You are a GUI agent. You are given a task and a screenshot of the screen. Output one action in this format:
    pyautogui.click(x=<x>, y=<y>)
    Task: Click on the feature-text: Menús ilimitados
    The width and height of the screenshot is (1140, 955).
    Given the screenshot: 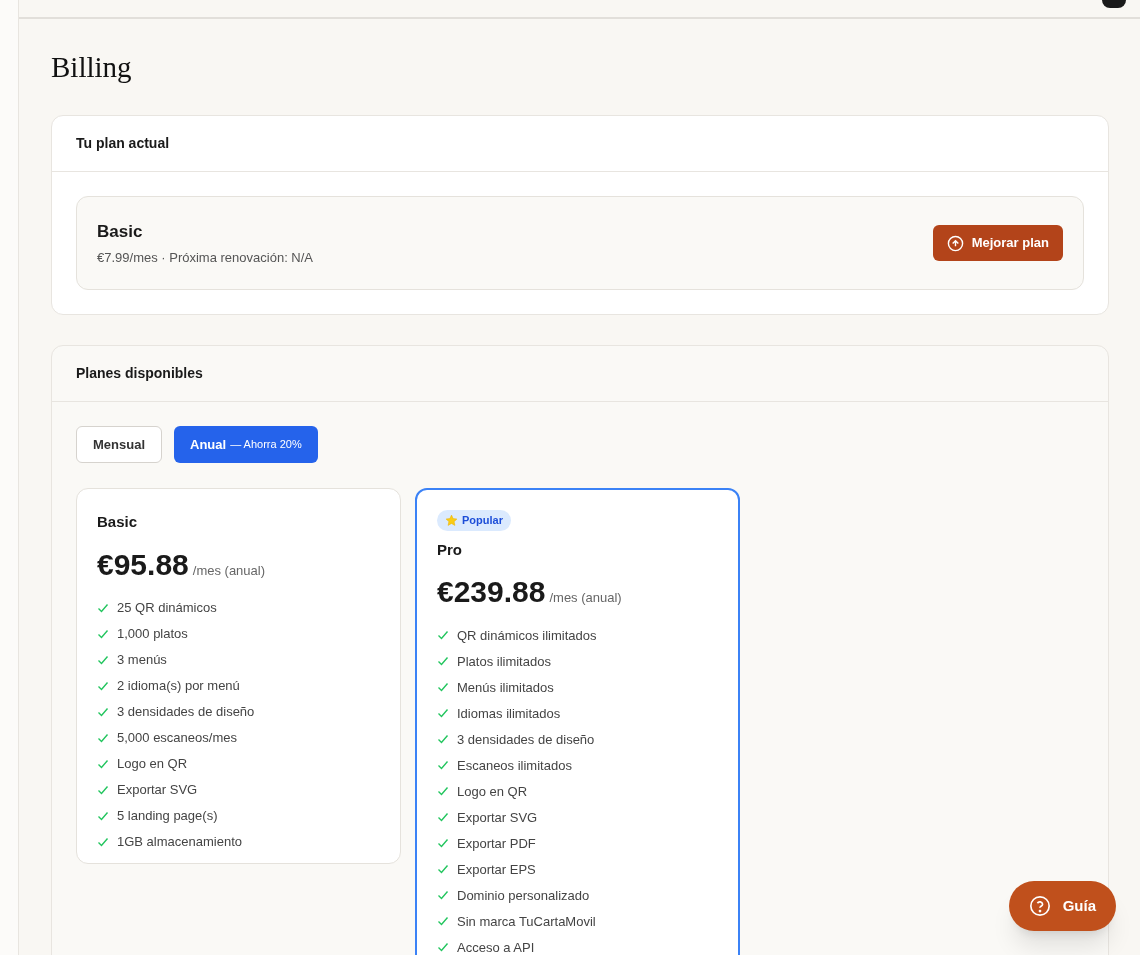 What is the action you would take?
    pyautogui.click(x=505, y=687)
    